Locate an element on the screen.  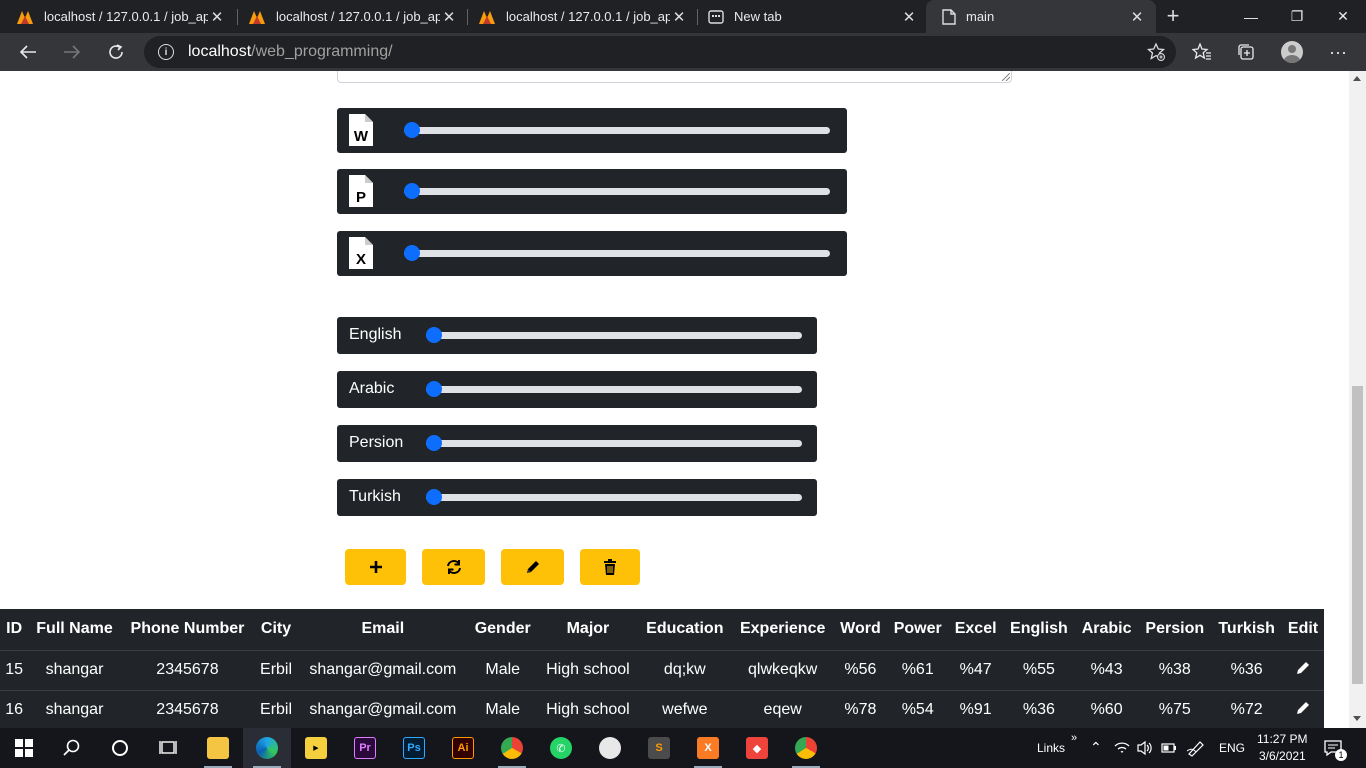
column-header: Education is located at coordinates (684, 629).